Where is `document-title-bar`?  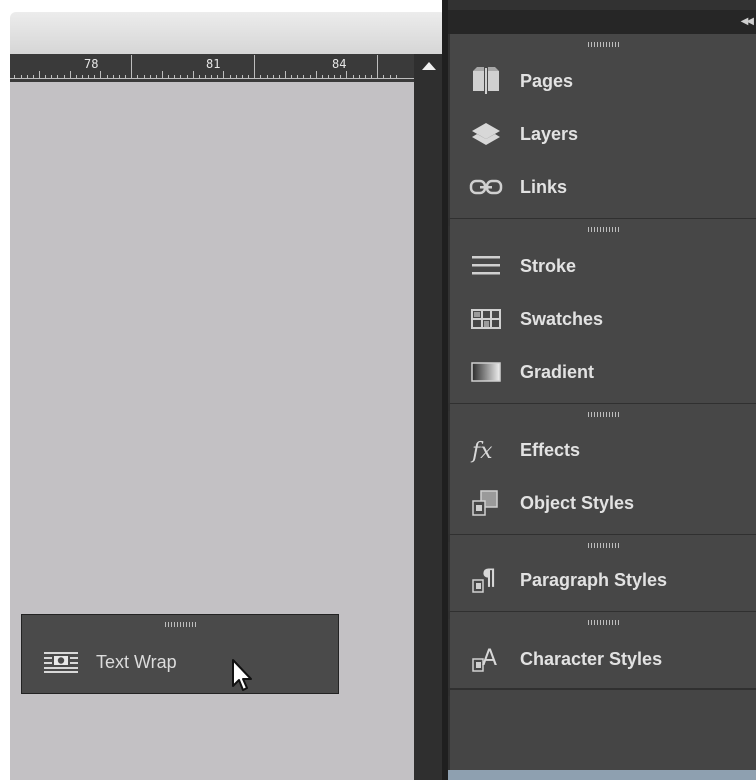 document-title-bar is located at coordinates (228, 33).